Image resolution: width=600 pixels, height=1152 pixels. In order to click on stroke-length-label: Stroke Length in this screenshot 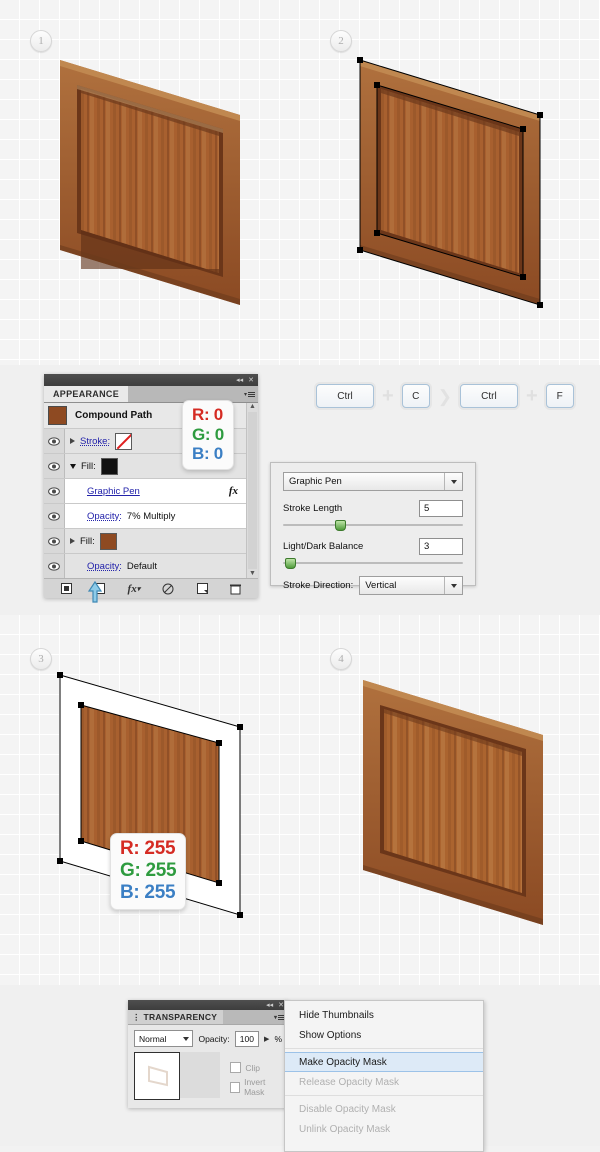, I will do `click(313, 508)`.